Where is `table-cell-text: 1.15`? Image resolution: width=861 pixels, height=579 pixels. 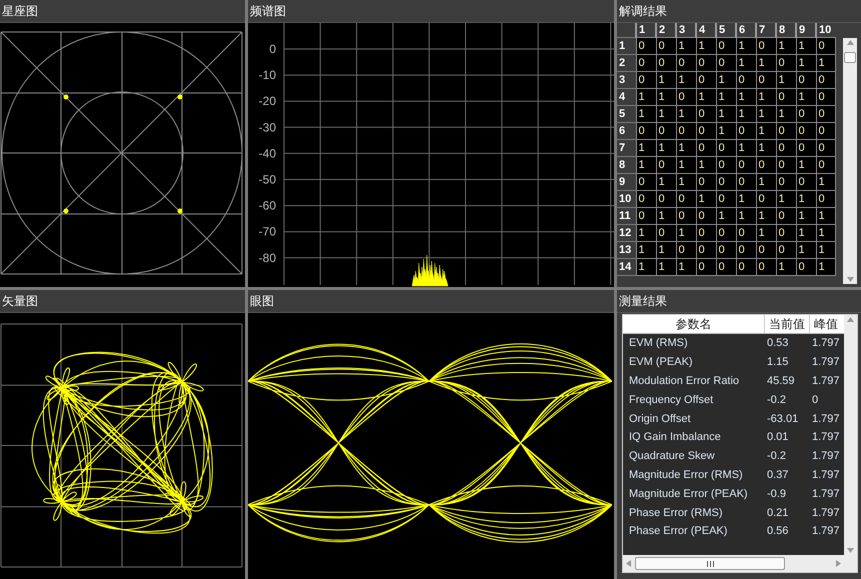 table-cell-text: 1.15 is located at coordinates (778, 362).